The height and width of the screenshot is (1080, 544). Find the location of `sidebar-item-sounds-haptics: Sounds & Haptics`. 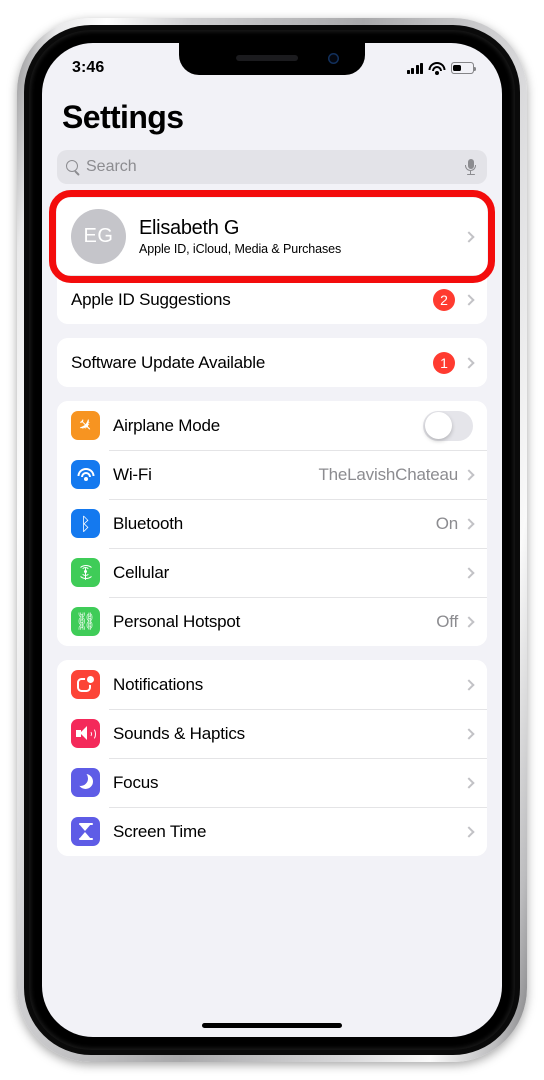

sidebar-item-sounds-haptics: Sounds & Haptics is located at coordinates (272, 733).